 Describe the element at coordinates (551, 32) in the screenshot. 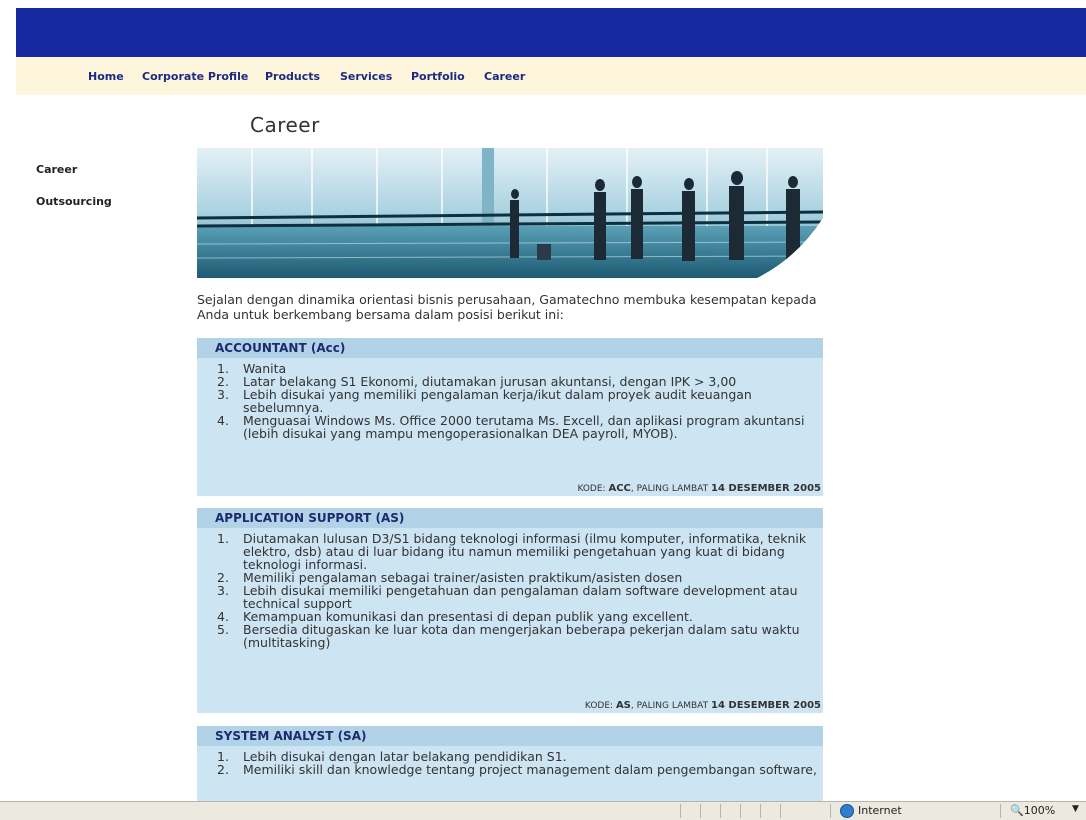

I see `header-banner` at that location.